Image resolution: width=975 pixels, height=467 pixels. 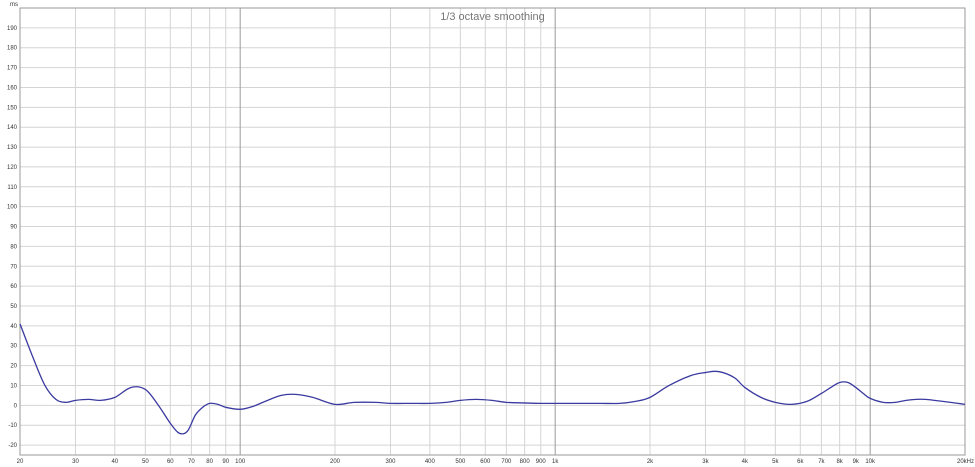 What do you see at coordinates (460, 462) in the screenshot?
I see `x-tick-label: 500` at bounding box center [460, 462].